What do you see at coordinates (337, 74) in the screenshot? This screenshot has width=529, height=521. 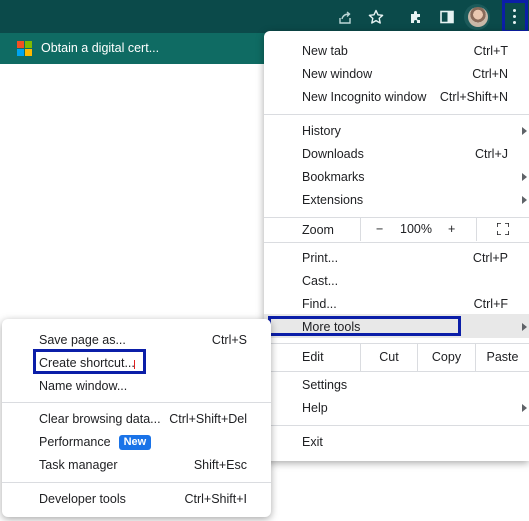 I see `menu-item-label: New window` at bounding box center [337, 74].